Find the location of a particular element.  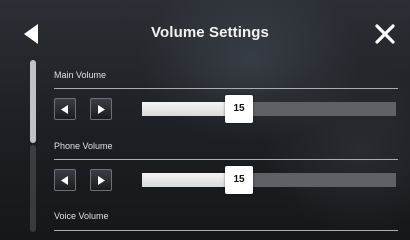

main-volume-label: Main Volume is located at coordinates (80, 75).